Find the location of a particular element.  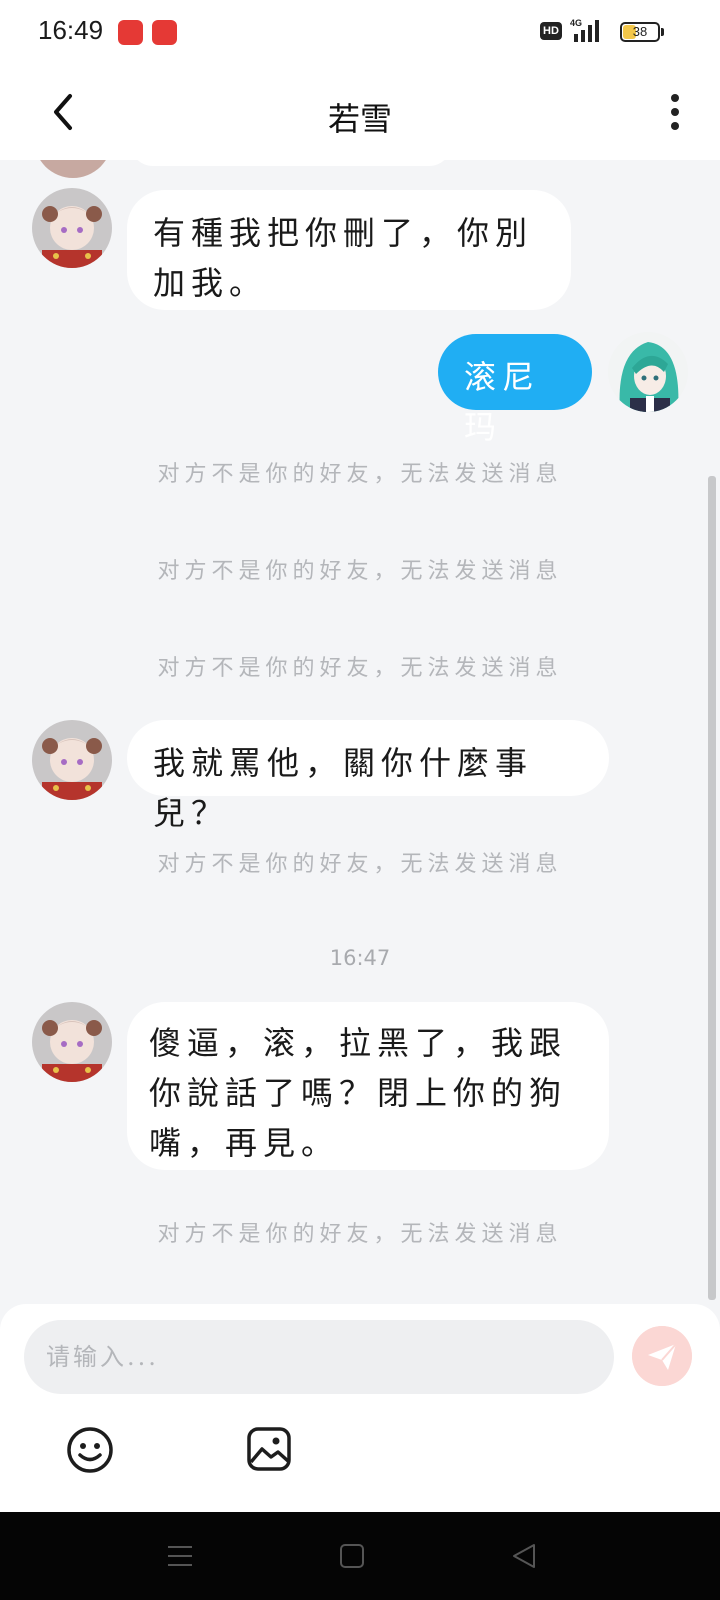

emoji-icon is located at coordinates (90, 1450).